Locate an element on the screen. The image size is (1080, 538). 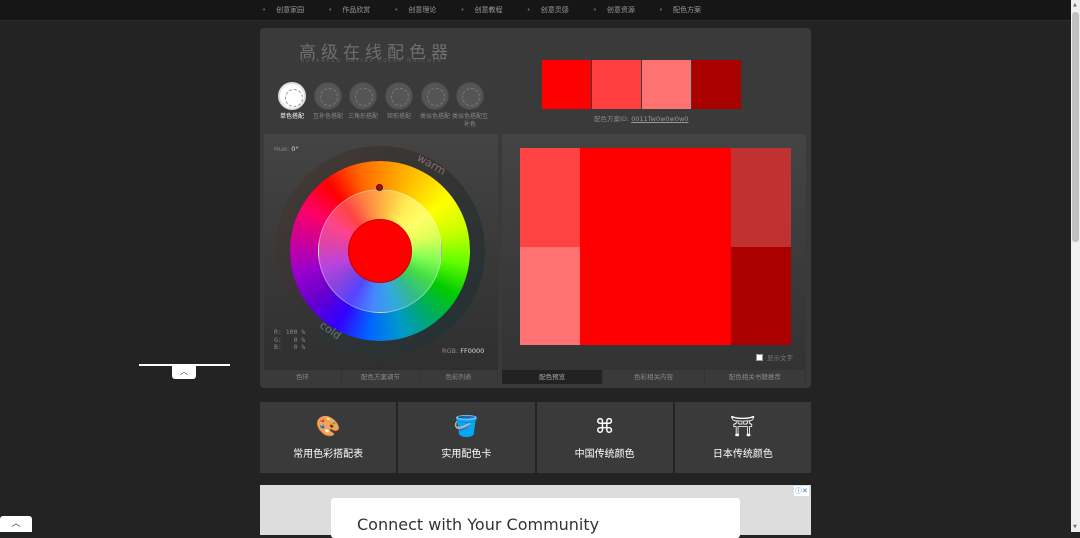
scheme-label: 类似色搭配 is located at coordinates (434, 116).